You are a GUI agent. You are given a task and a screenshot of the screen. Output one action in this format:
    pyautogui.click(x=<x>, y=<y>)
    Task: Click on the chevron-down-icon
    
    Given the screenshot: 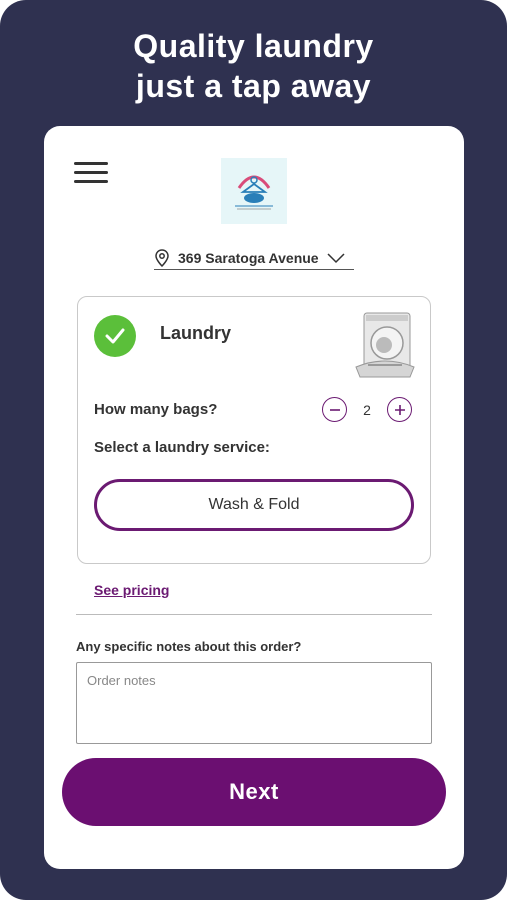 What is the action you would take?
    pyautogui.click(x=336, y=257)
    